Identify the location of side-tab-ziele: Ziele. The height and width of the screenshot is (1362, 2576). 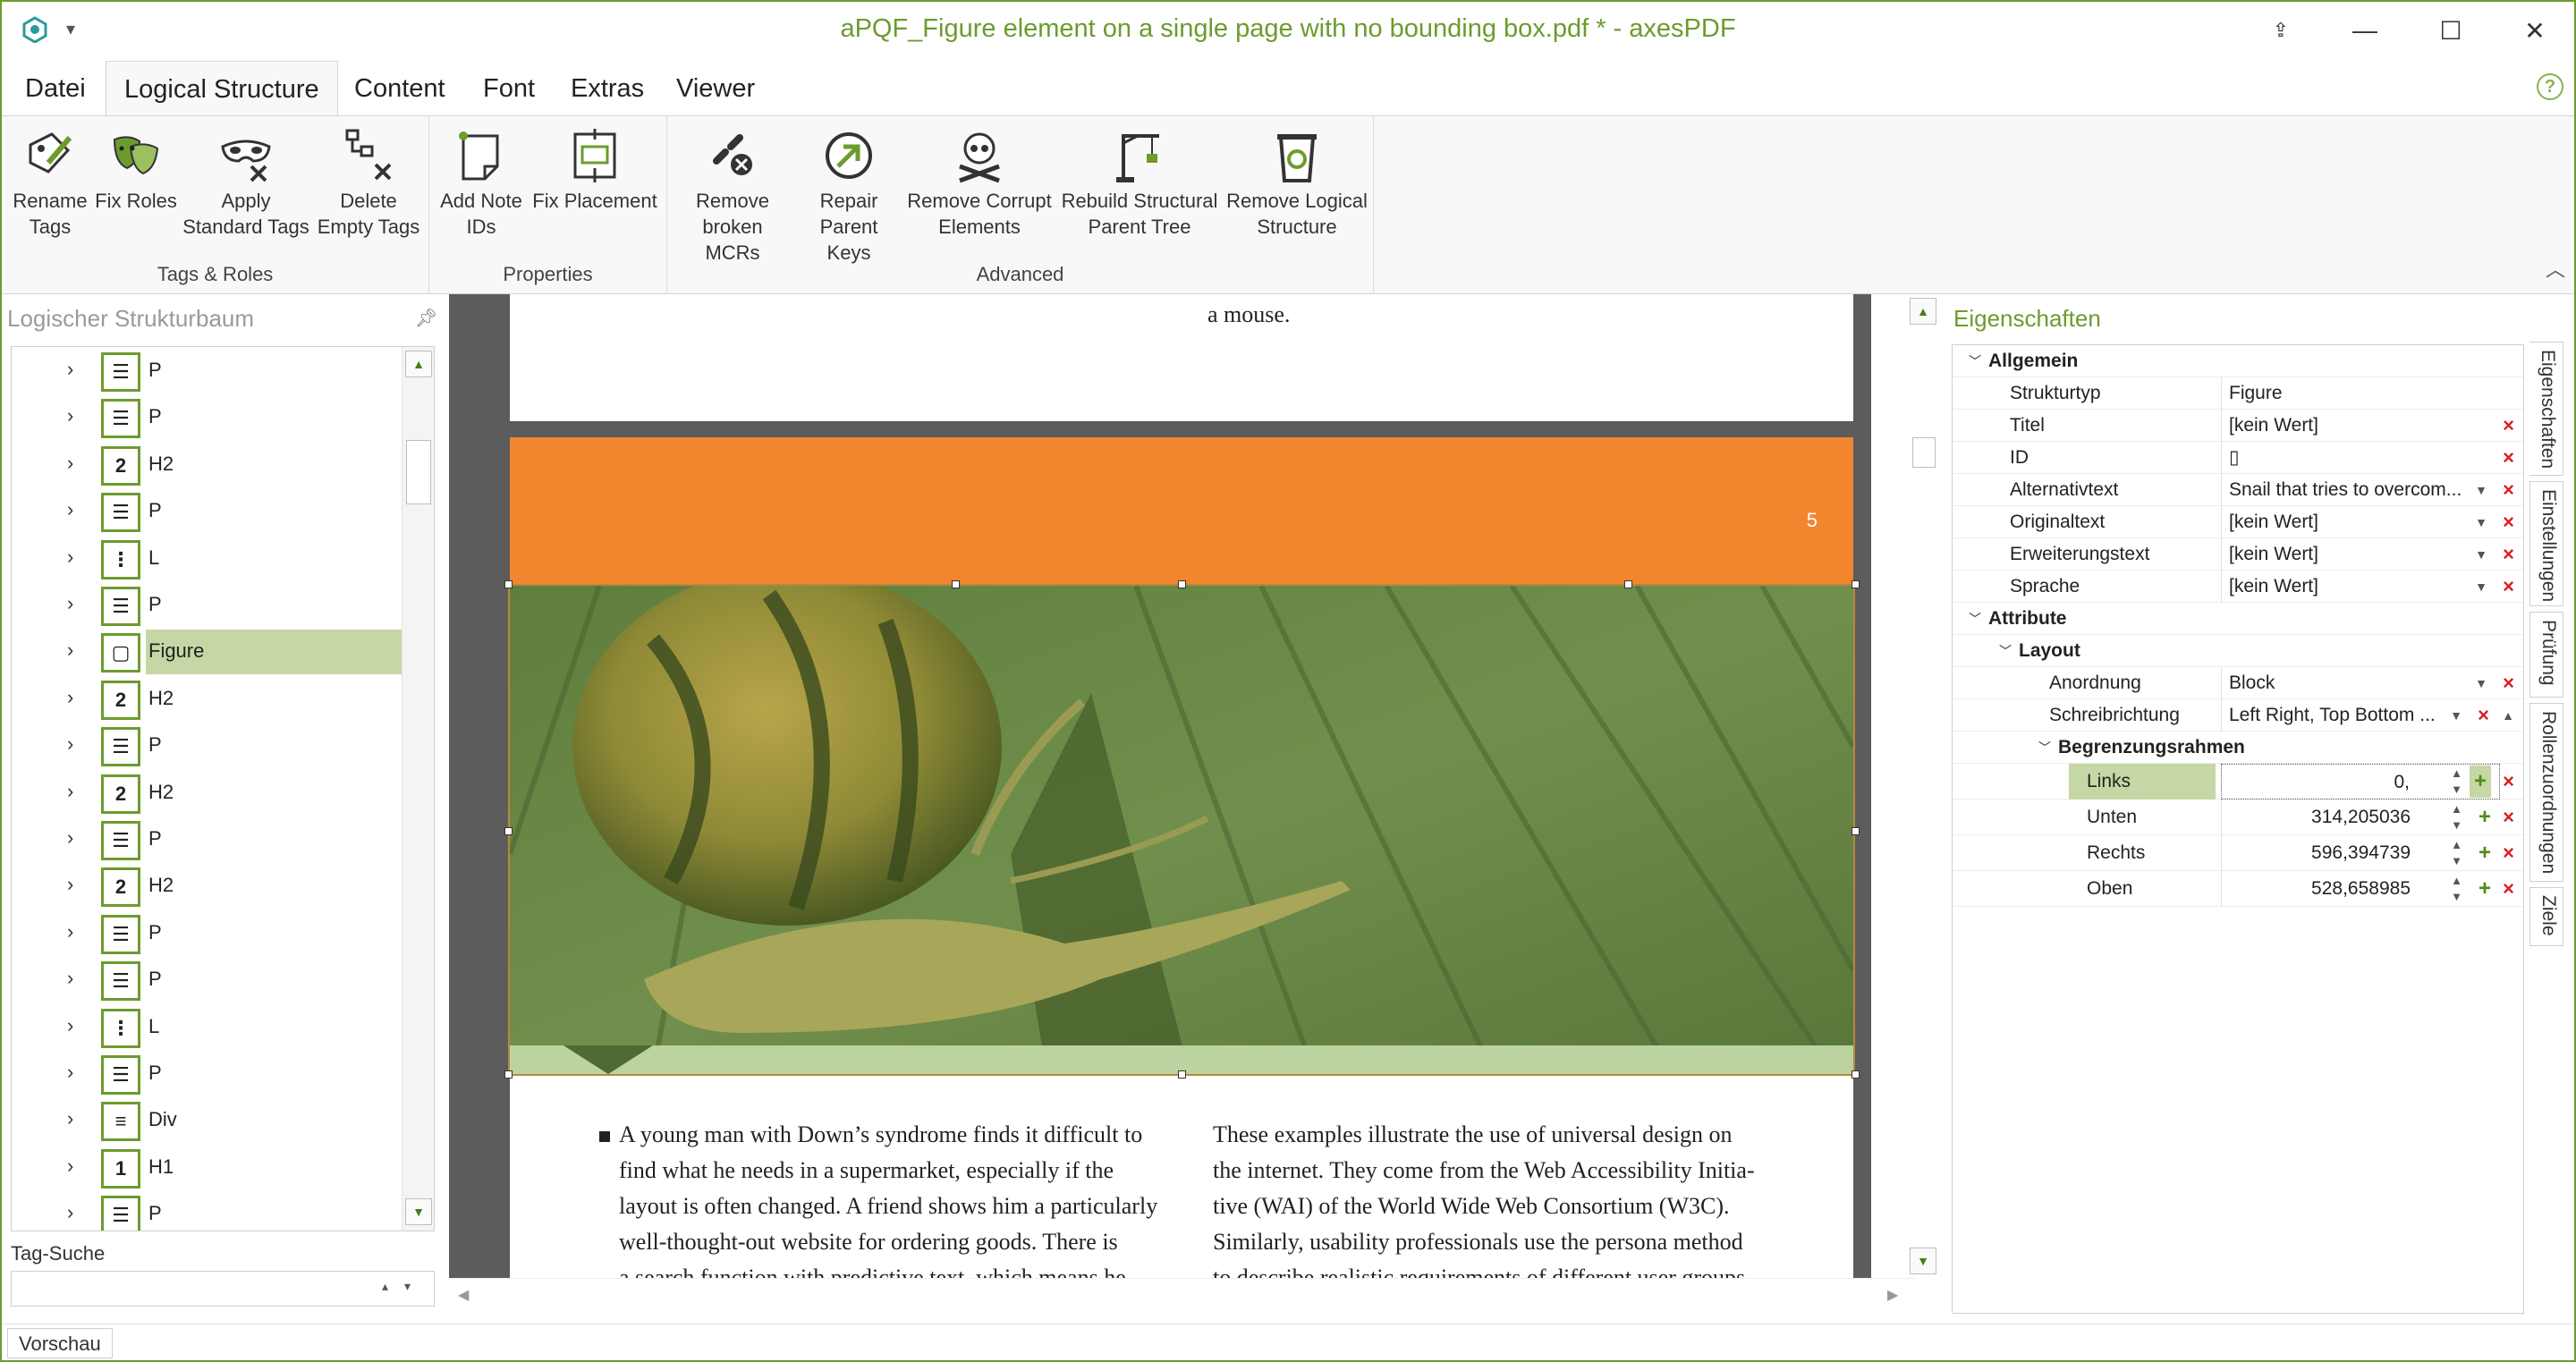
(2546, 916).